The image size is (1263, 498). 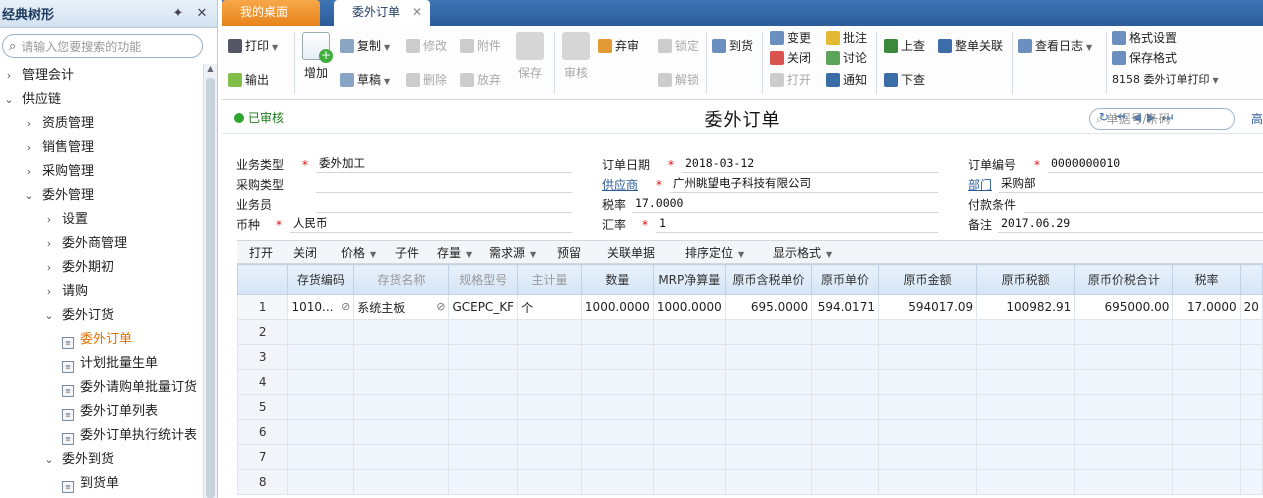 What do you see at coordinates (321, 279) in the screenshot?
I see `column-header: 存货编码` at bounding box center [321, 279].